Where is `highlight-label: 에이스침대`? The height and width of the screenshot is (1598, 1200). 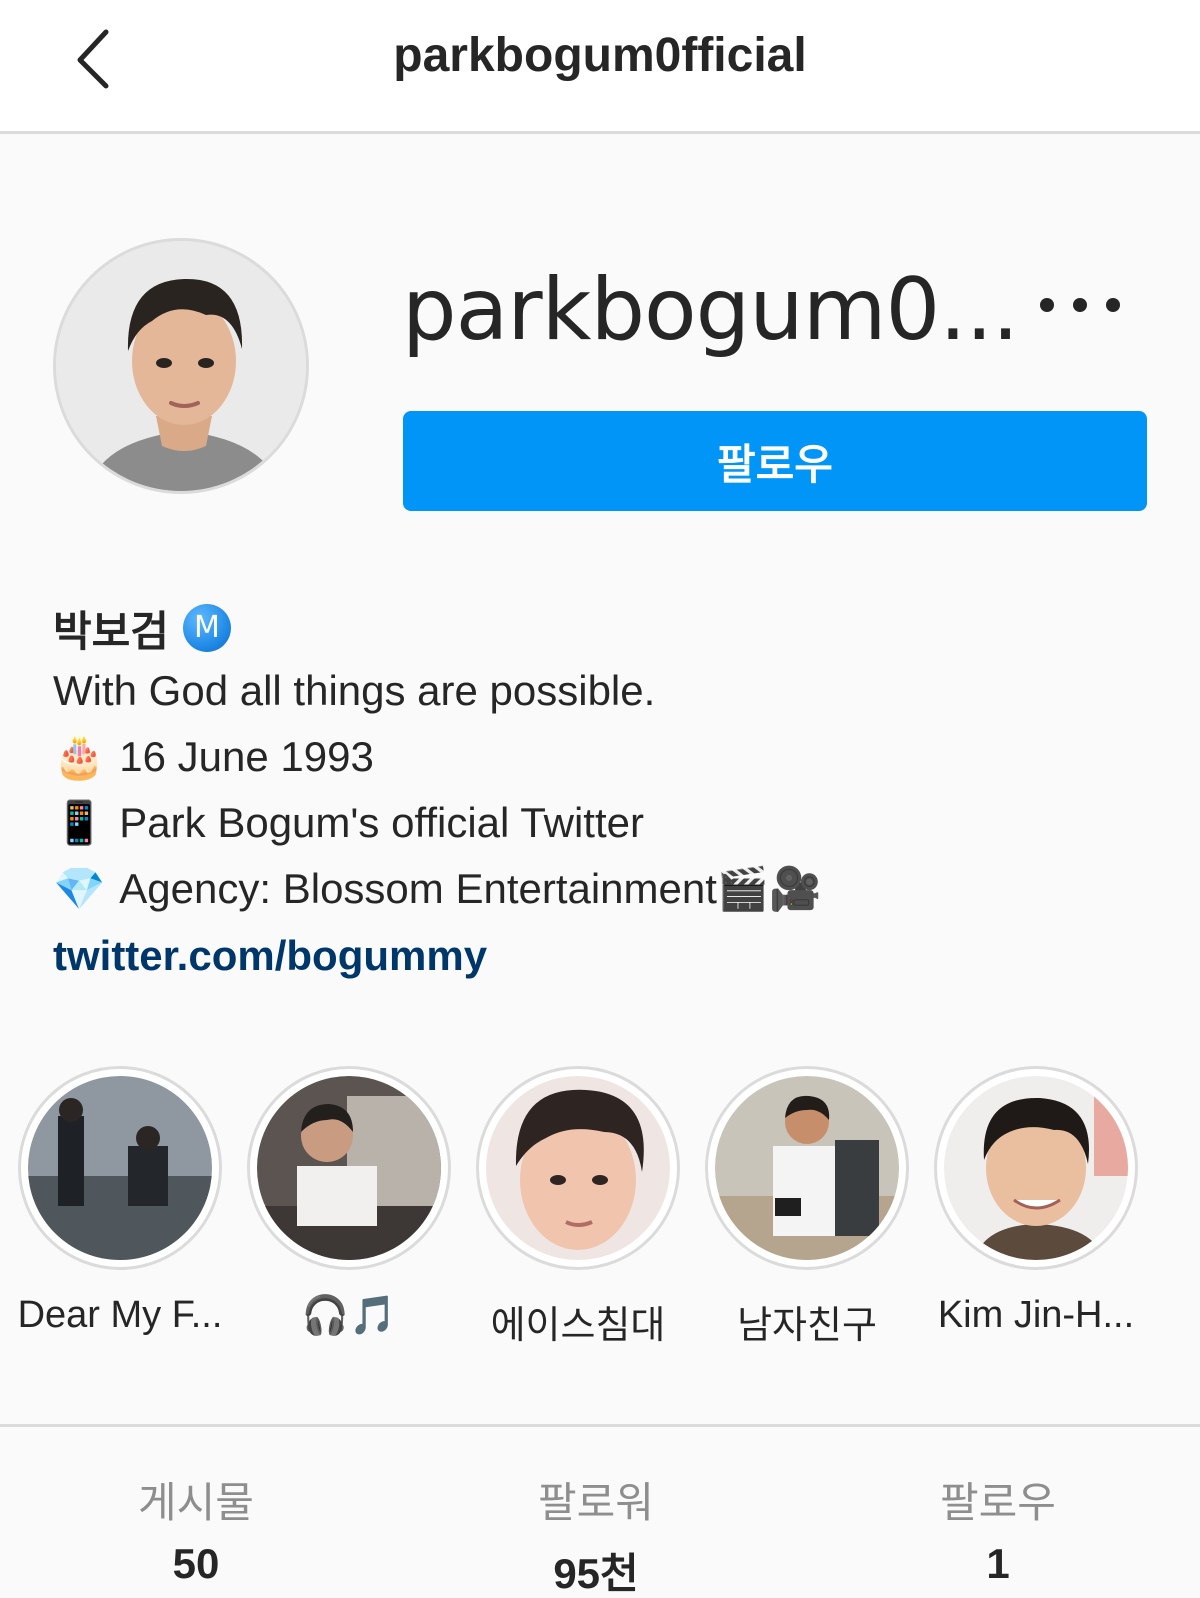
highlight-label: 에이스침대 is located at coordinates (578, 1326).